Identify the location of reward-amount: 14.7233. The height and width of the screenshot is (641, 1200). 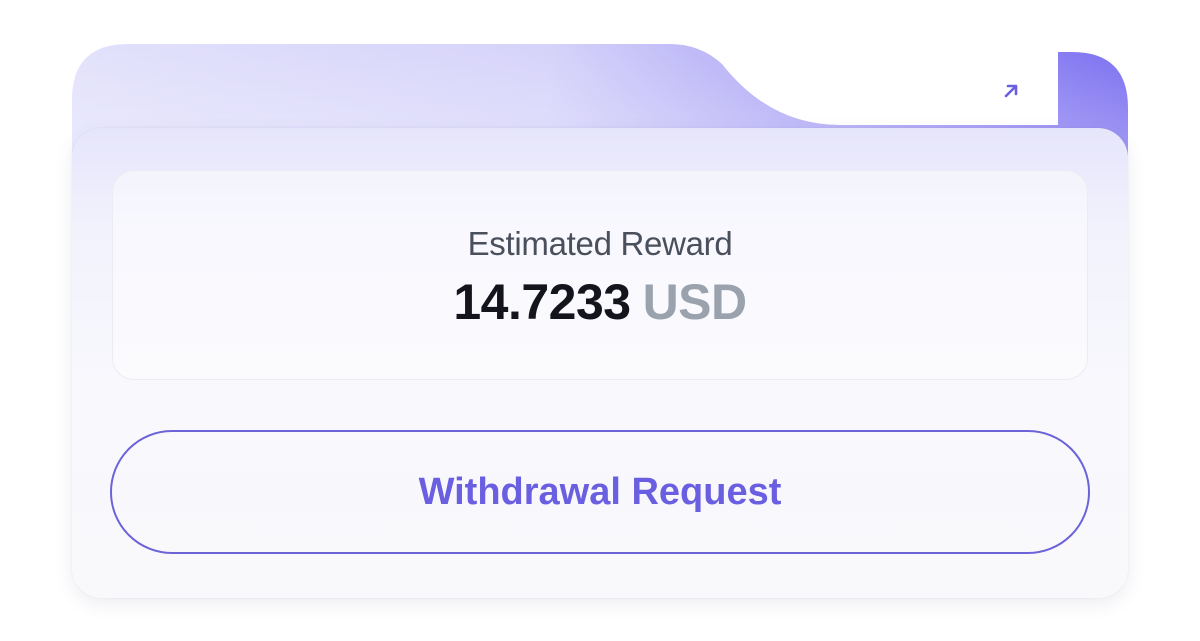
(542, 302).